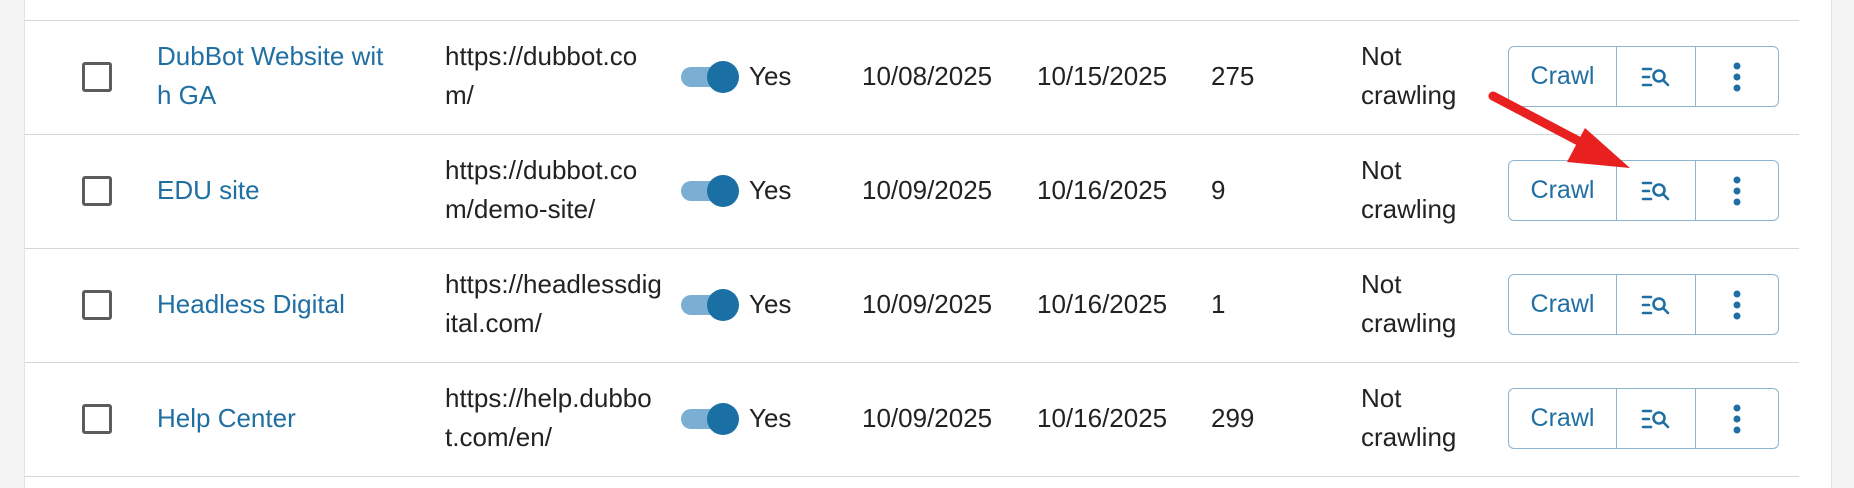  Describe the element at coordinates (1233, 76) in the screenshot. I see `page-count: 275` at that location.